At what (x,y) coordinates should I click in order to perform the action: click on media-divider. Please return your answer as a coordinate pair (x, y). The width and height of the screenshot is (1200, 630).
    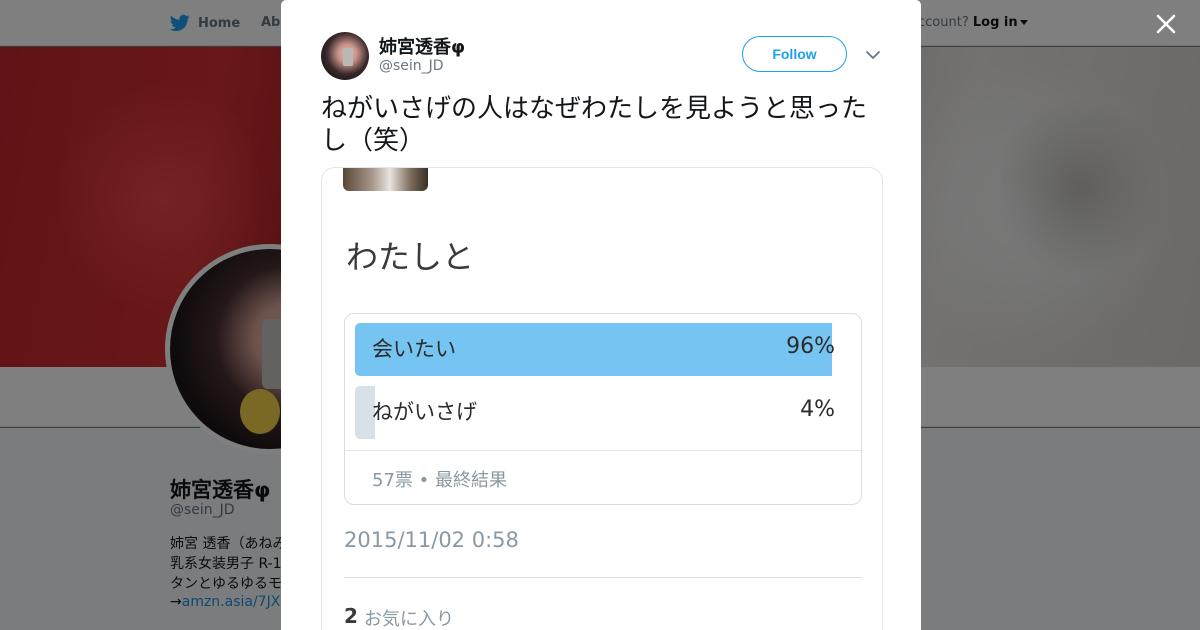
    Looking at the image, I should click on (603, 577).